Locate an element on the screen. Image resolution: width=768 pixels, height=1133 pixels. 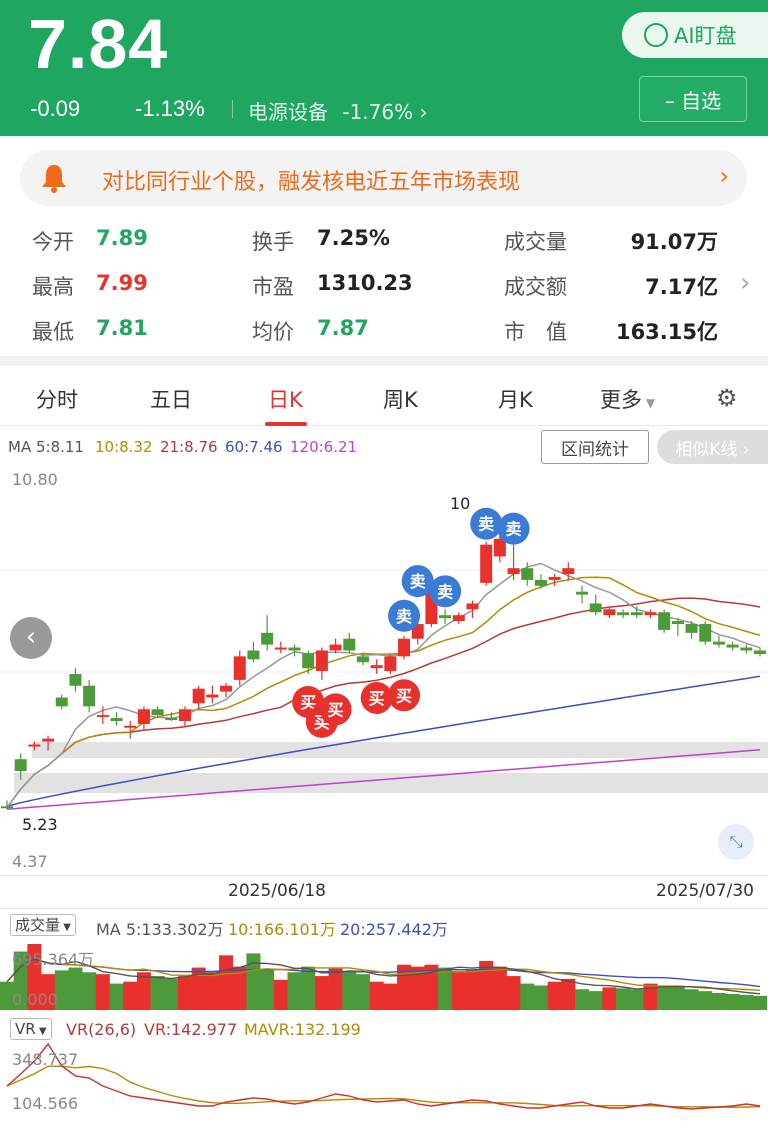
ma60-legend: 60:7.46 is located at coordinates (254, 447).